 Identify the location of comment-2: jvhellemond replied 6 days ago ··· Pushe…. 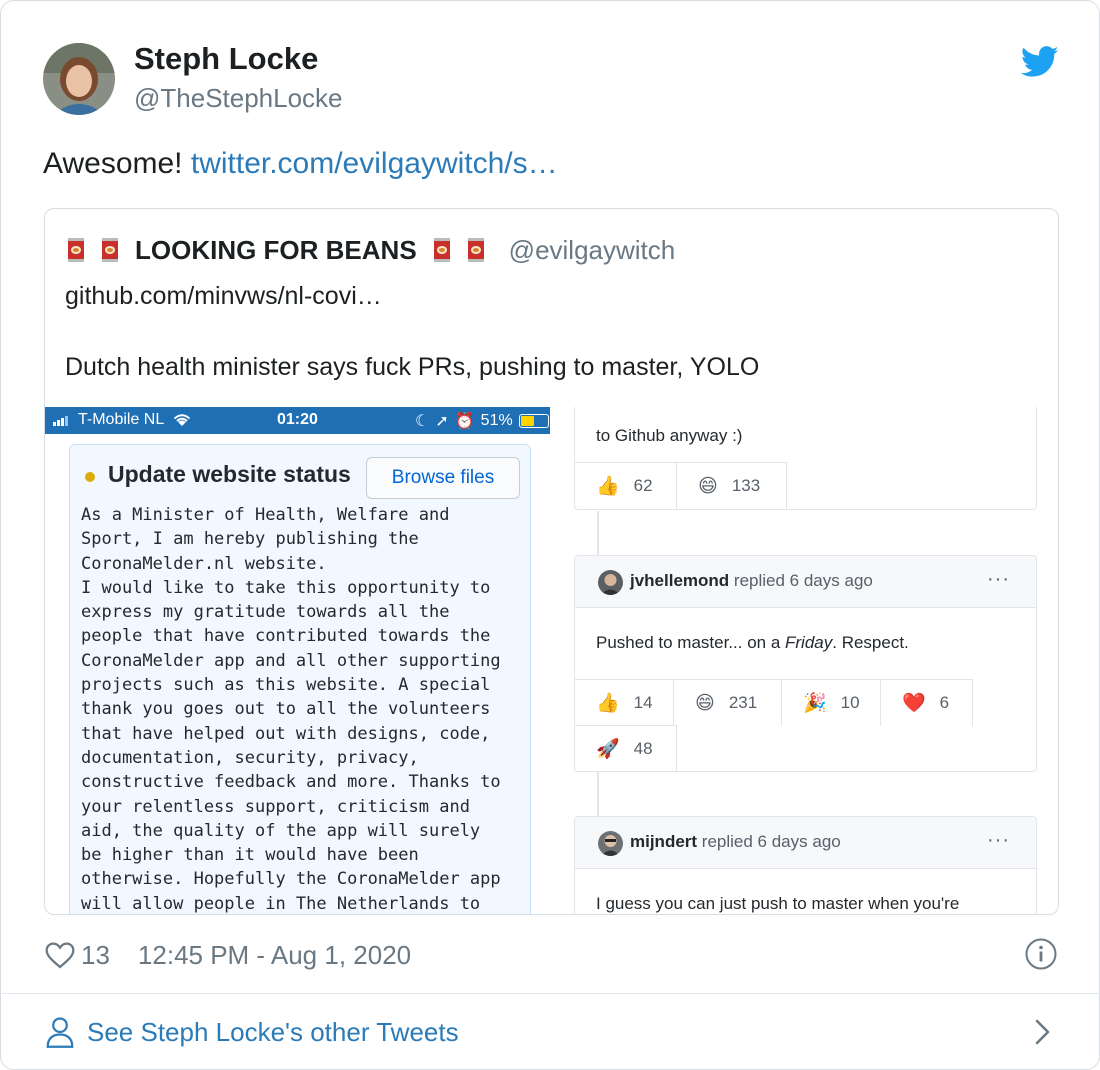
(805, 663).